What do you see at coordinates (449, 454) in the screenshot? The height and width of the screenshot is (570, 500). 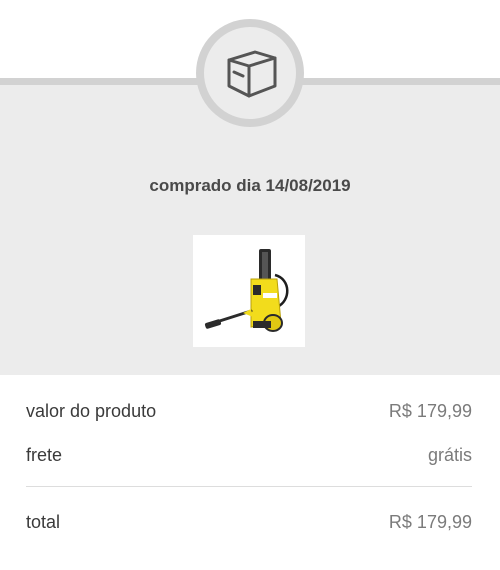 I see `shipping-value: grátis` at bounding box center [449, 454].